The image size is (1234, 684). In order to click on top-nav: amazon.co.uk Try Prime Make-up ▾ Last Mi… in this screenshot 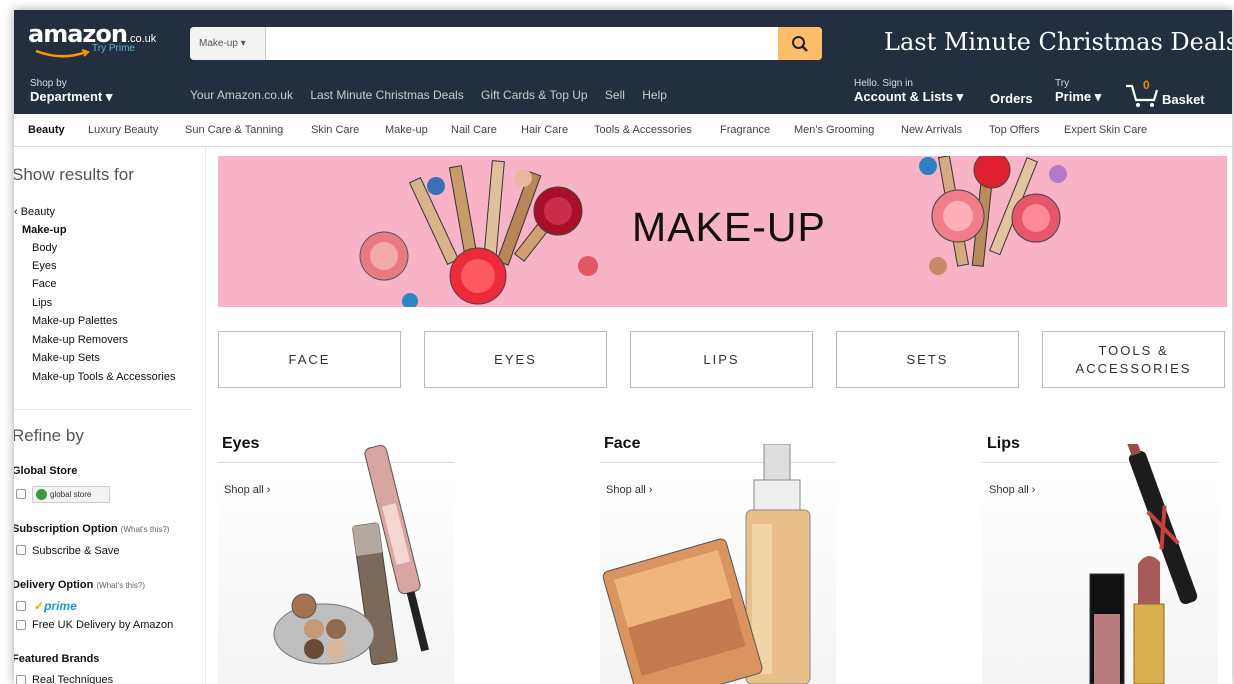, I will do `click(623, 41)`.